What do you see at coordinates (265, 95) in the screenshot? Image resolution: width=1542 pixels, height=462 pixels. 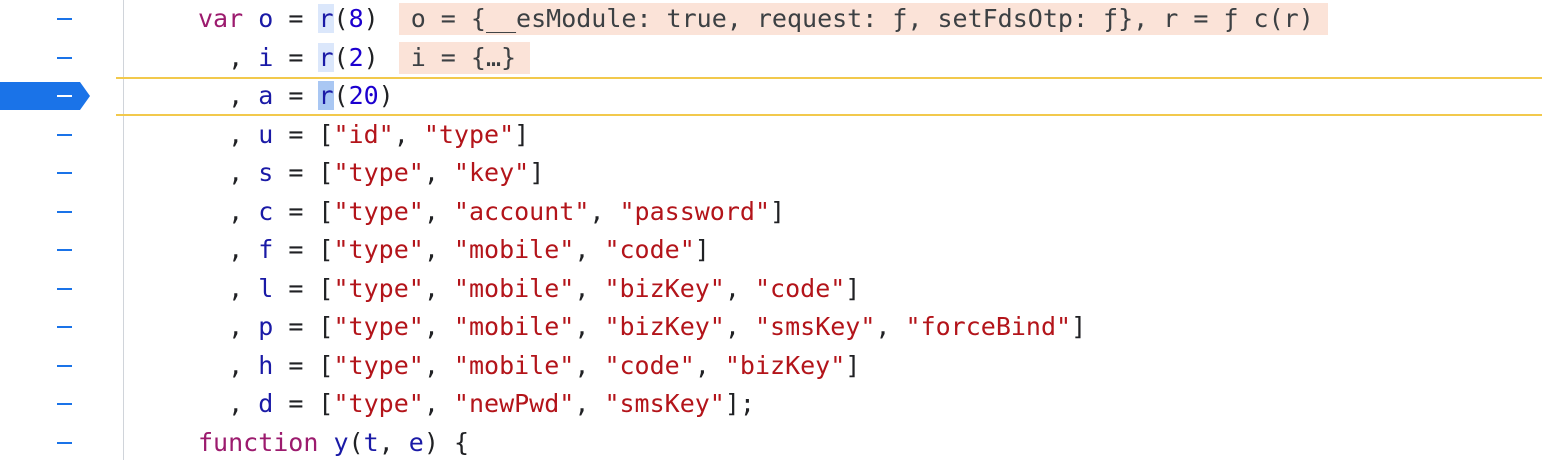 I see `identifier-token: a` at bounding box center [265, 95].